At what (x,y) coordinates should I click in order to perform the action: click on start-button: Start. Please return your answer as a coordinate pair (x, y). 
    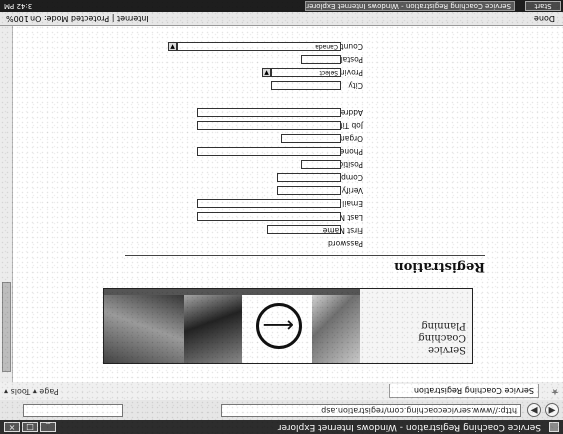
    Looking at the image, I should click on (543, 6).